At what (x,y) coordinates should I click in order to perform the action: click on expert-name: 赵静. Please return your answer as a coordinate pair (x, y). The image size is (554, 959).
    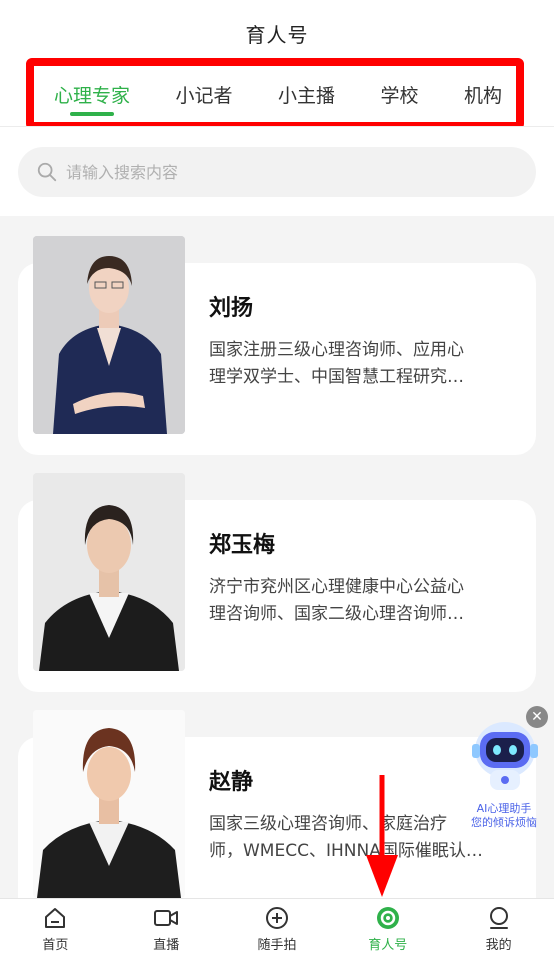
    Looking at the image, I should click on (231, 782).